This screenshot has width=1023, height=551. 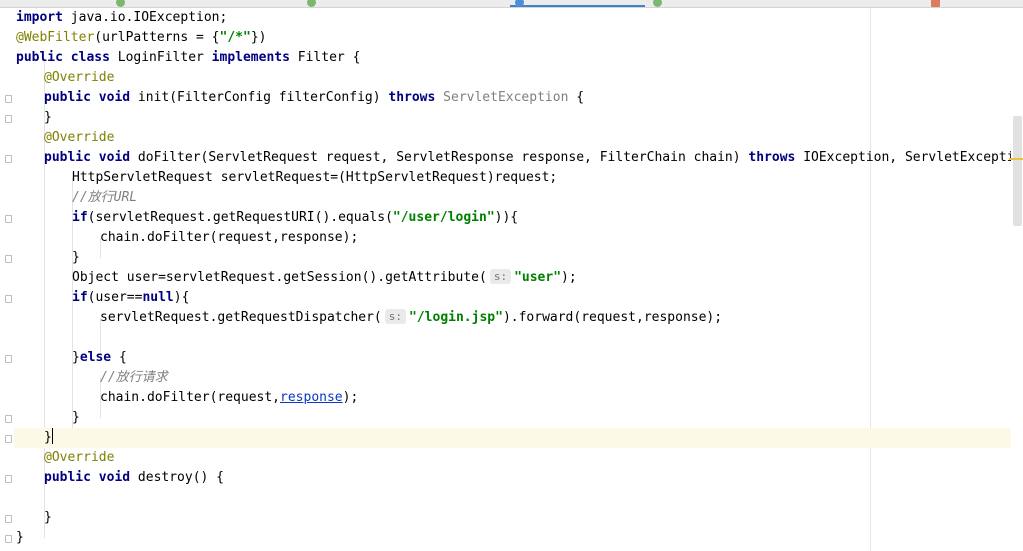 I want to click on code-line-26: }, so click(x=518, y=518).